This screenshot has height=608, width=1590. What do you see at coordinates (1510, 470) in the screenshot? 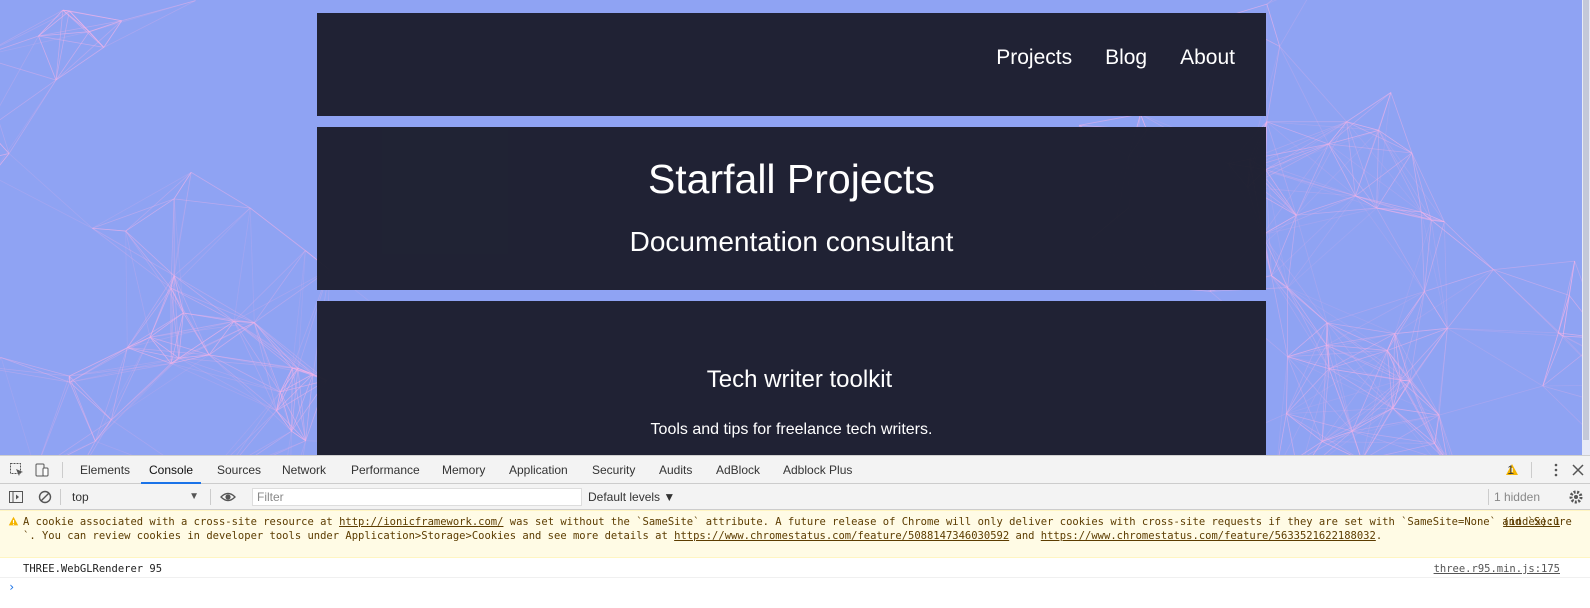
I see `warning-count: 1` at bounding box center [1510, 470].